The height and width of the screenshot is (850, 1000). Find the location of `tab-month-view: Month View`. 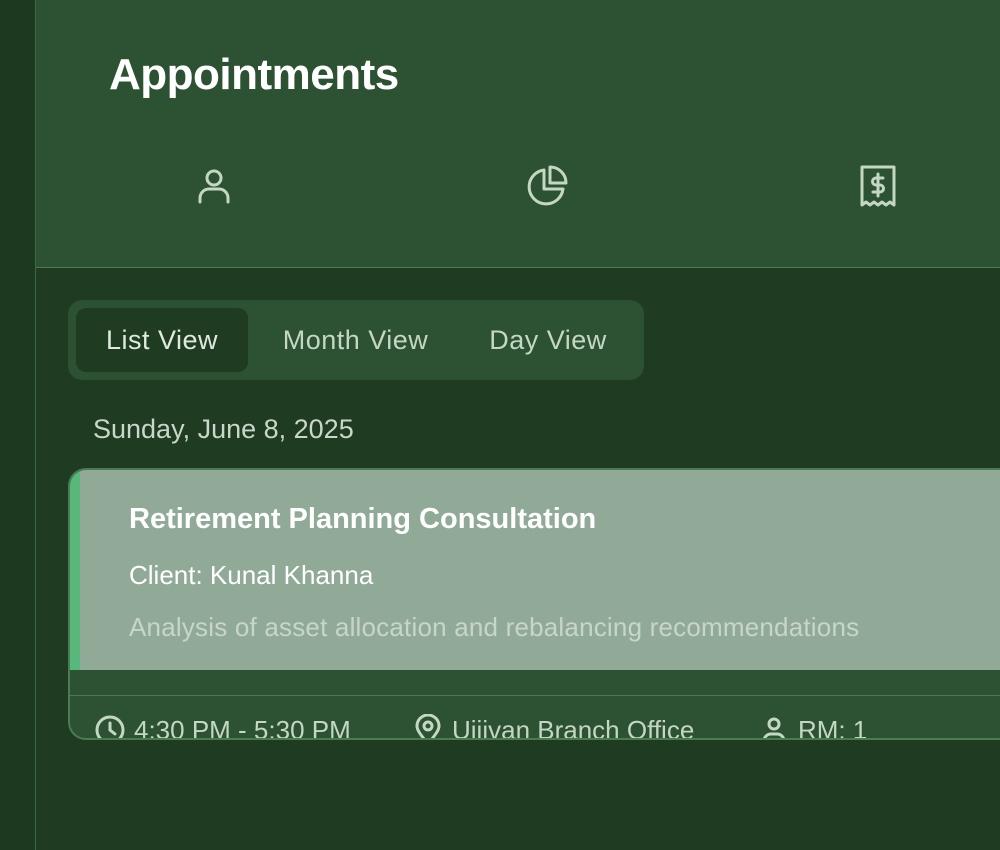

tab-month-view: Month View is located at coordinates (355, 340).